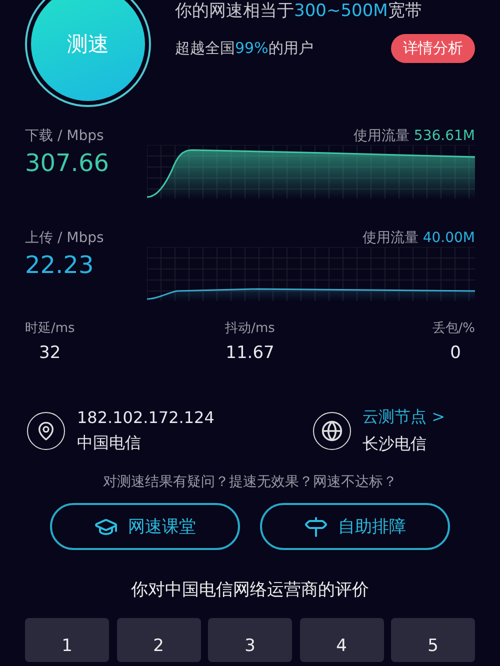 This screenshot has width=500, height=666. What do you see at coordinates (50, 328) in the screenshot?
I see `metric-label: 时延/ms` at bounding box center [50, 328].